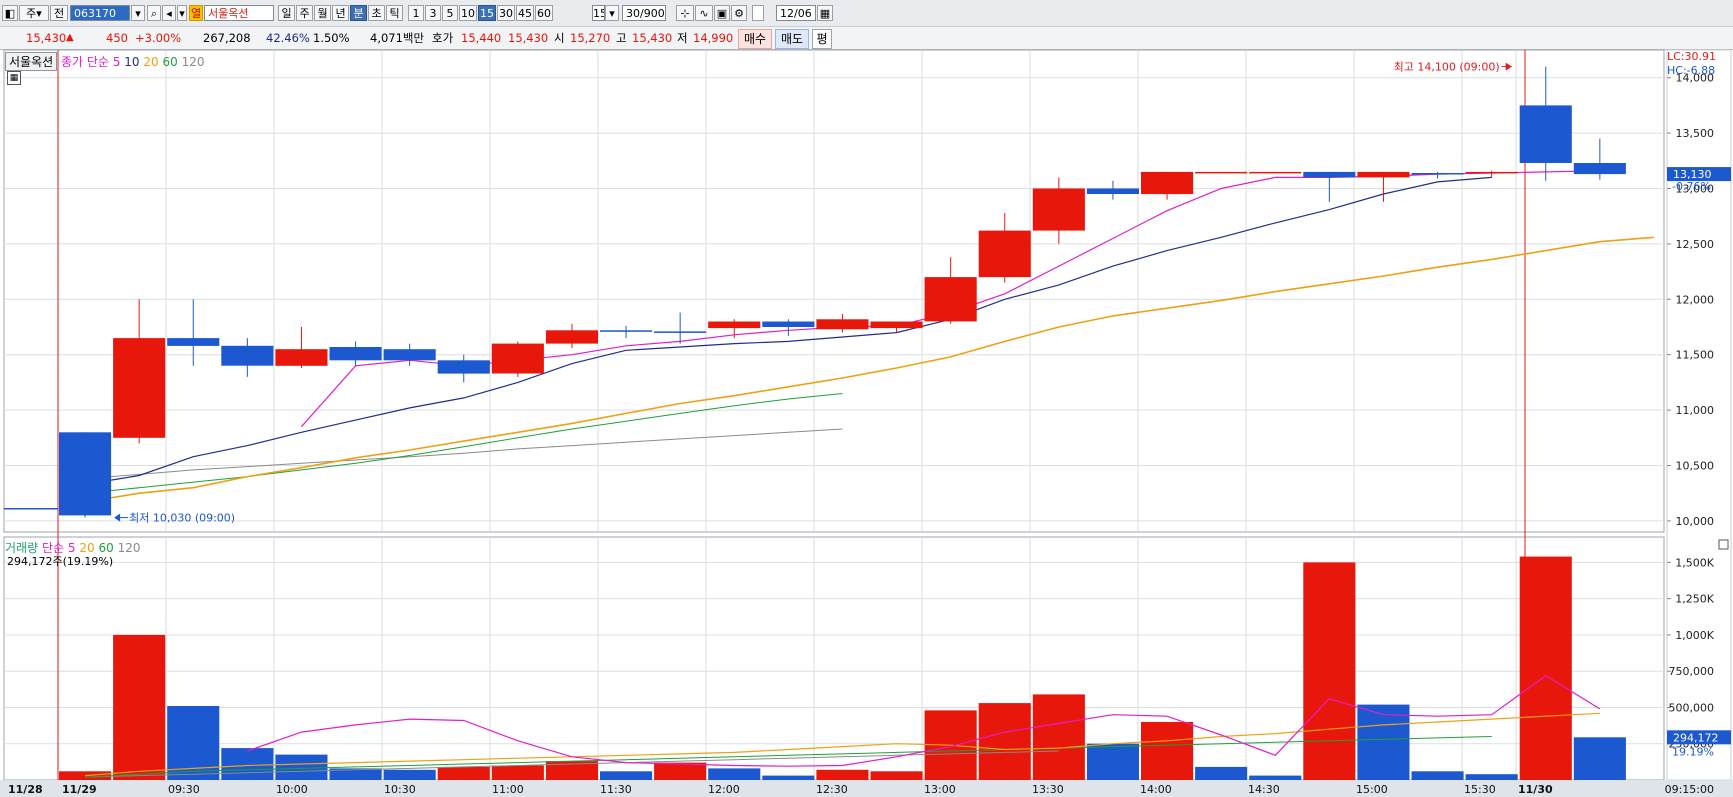 This screenshot has width=1733, height=797. What do you see at coordinates (1691, 70) in the screenshot?
I see `hc-label: HC:-6.88` at bounding box center [1691, 70].